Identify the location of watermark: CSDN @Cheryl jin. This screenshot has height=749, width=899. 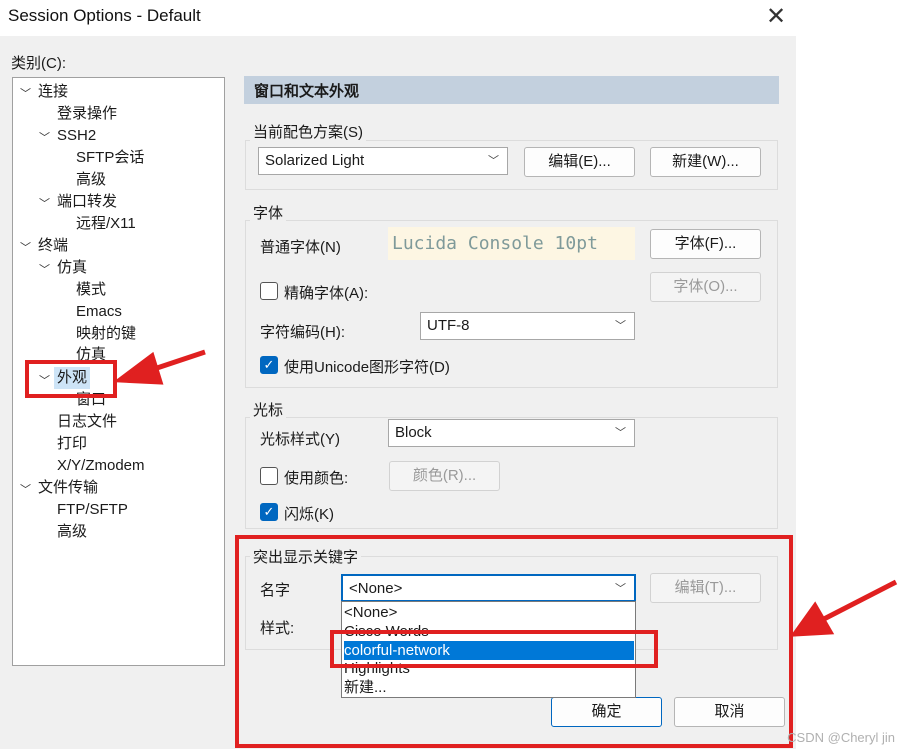
(841, 737).